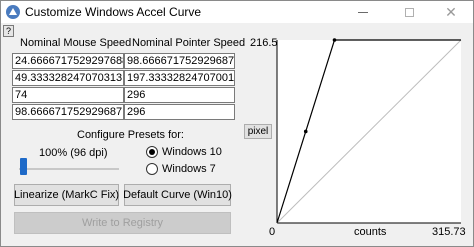  What do you see at coordinates (449, 232) in the screenshot?
I see `x-max-label: 315.73` at bounding box center [449, 232].